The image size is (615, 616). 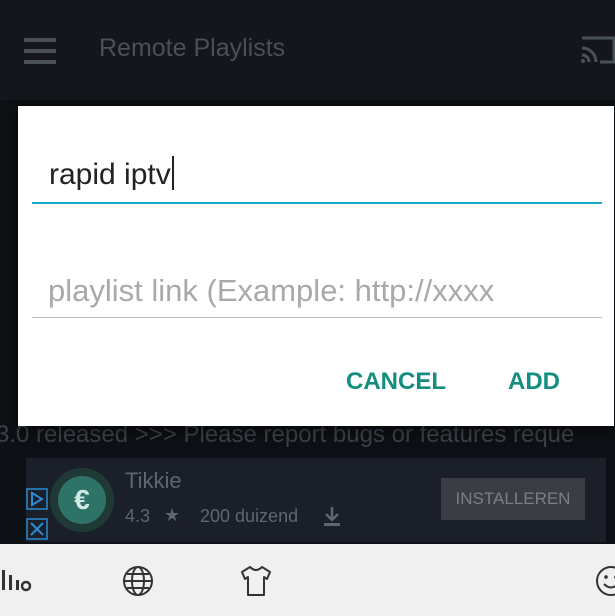 I want to click on ad-app-logo: €, so click(x=82, y=500).